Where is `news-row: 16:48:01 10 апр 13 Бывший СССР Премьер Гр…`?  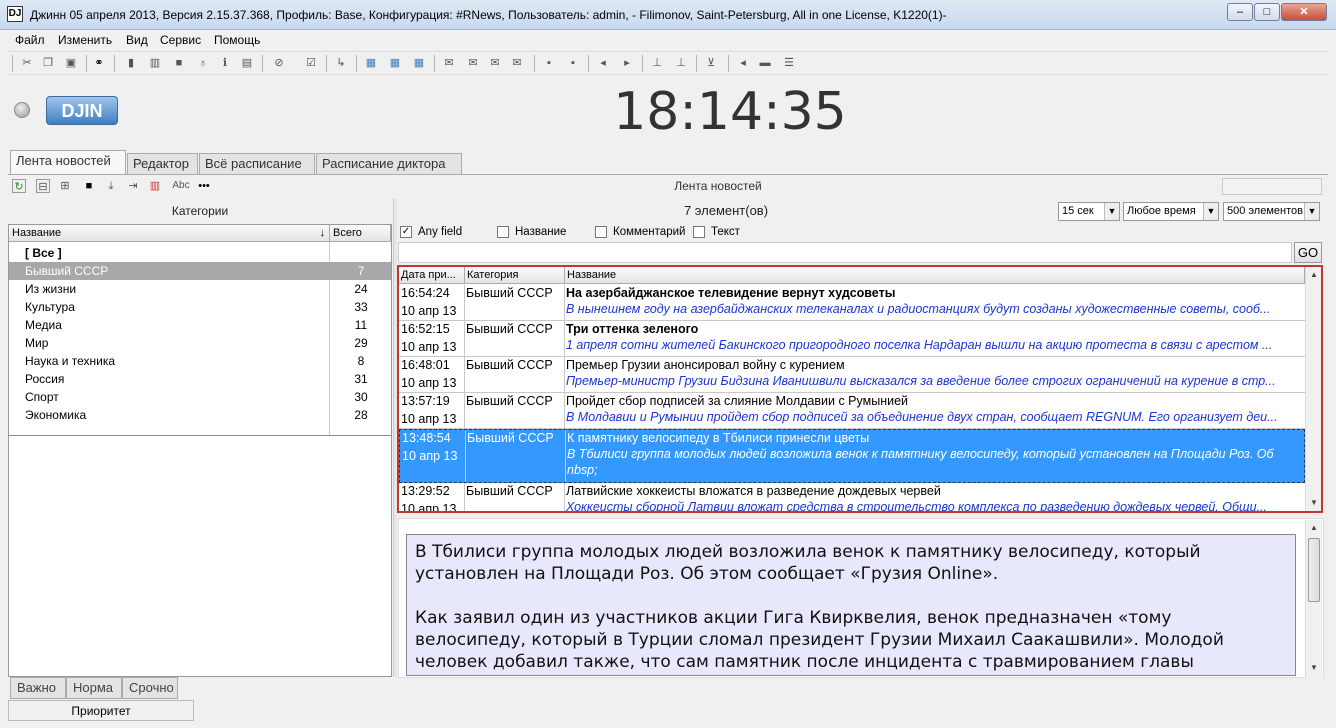
news-row: 16:48:01 10 апр 13 Бывший СССР Премьер Гр… is located at coordinates (852, 375).